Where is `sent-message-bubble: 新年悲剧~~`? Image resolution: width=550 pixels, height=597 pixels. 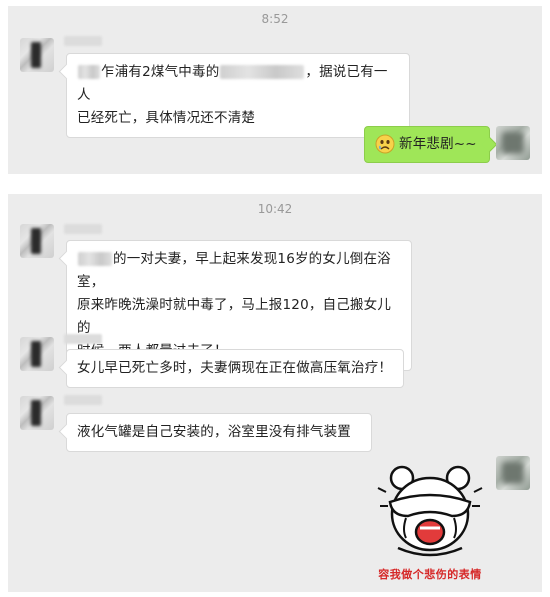 sent-message-bubble: 新年悲剧~~ is located at coordinates (427, 144).